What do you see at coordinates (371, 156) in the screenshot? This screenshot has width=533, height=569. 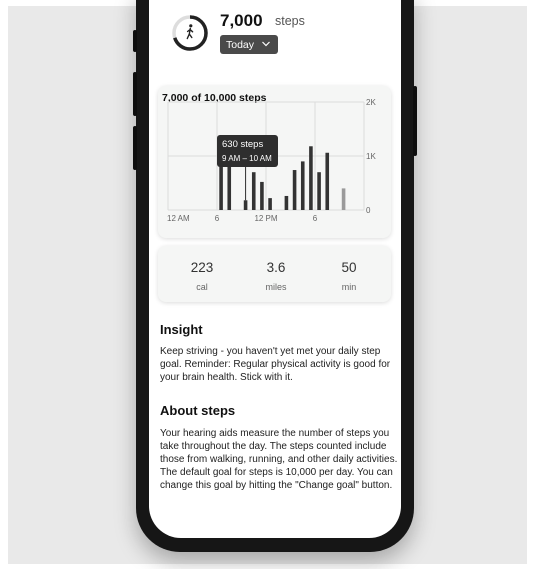 I see `y-tick-label: 1K` at bounding box center [371, 156].